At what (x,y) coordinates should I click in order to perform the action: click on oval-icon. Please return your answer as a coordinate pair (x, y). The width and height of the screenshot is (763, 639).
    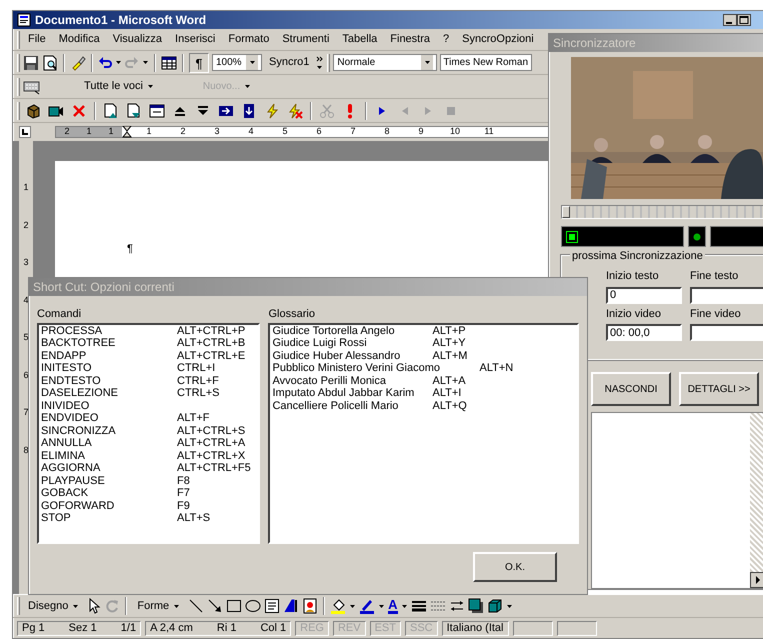
    Looking at the image, I should click on (253, 606).